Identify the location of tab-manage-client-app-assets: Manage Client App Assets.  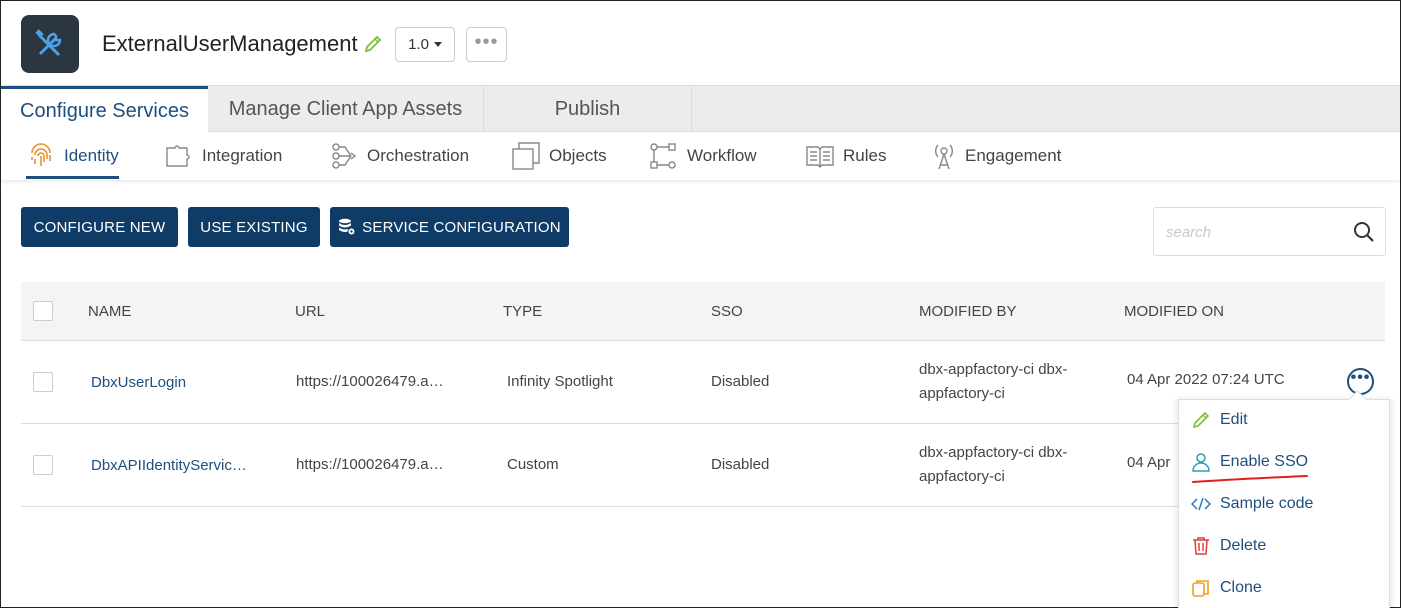
(346, 109).